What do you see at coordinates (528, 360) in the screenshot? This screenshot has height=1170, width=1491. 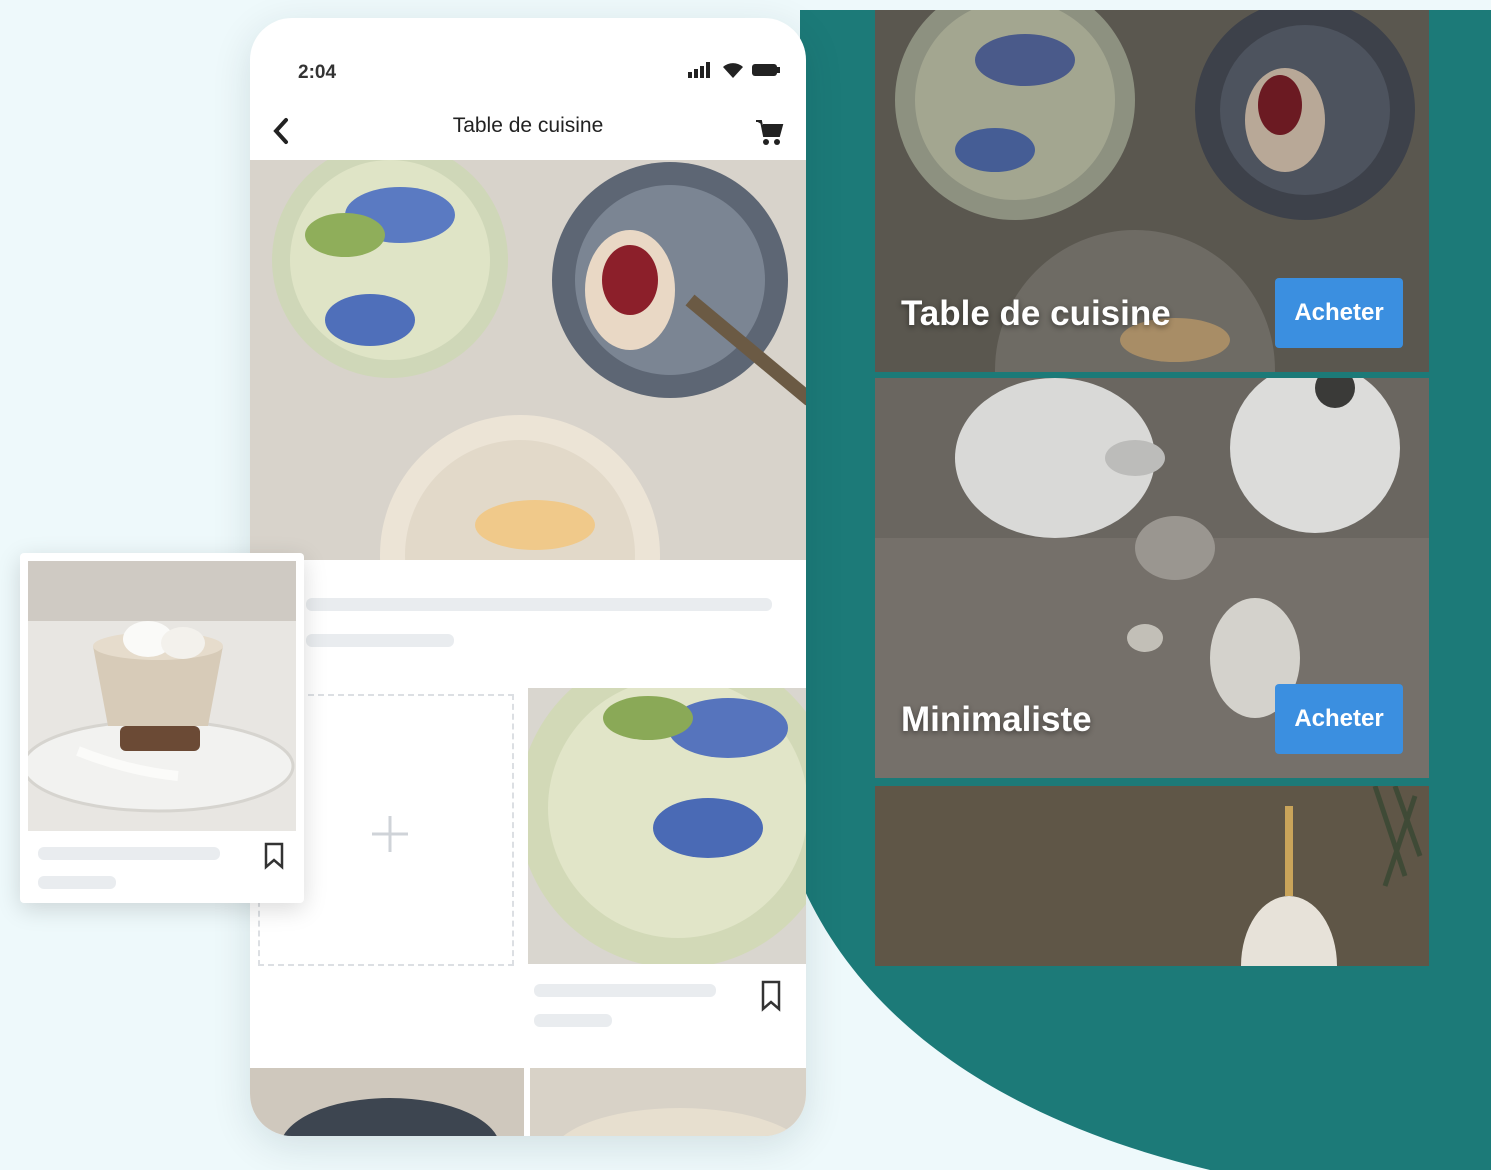 I see `hero-image-plates` at bounding box center [528, 360].